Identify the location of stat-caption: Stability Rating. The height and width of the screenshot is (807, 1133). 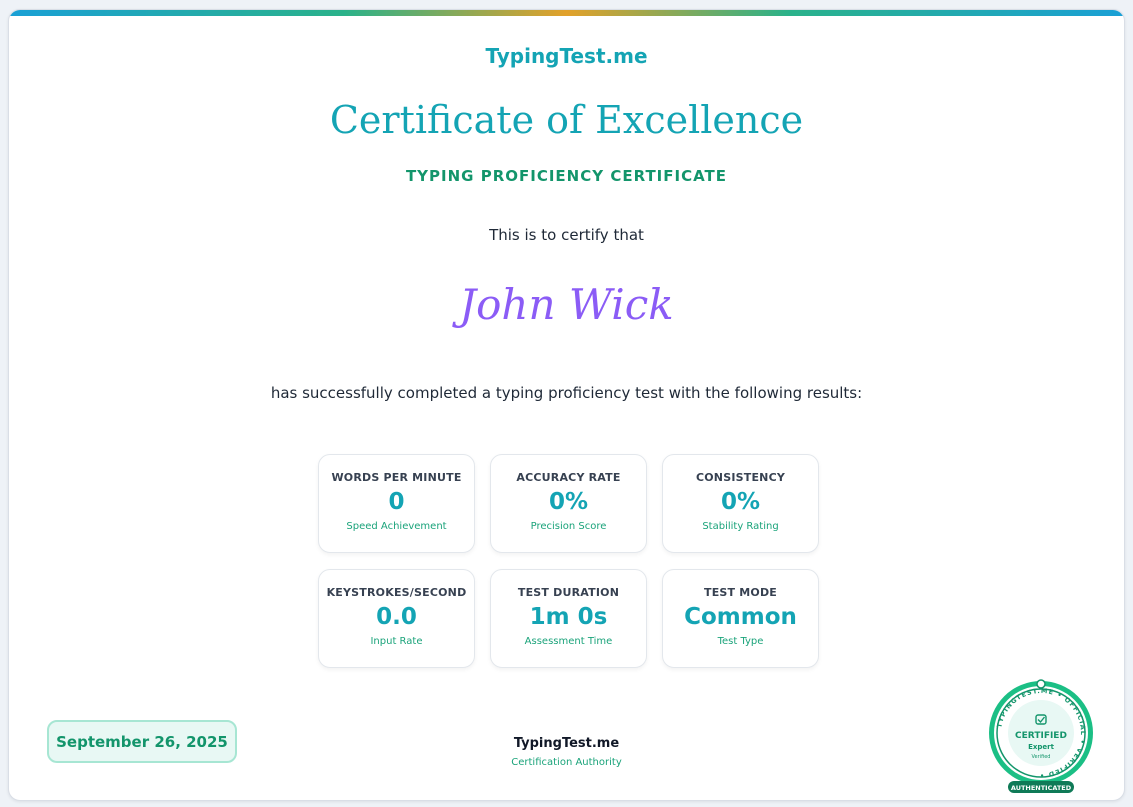
(740, 526).